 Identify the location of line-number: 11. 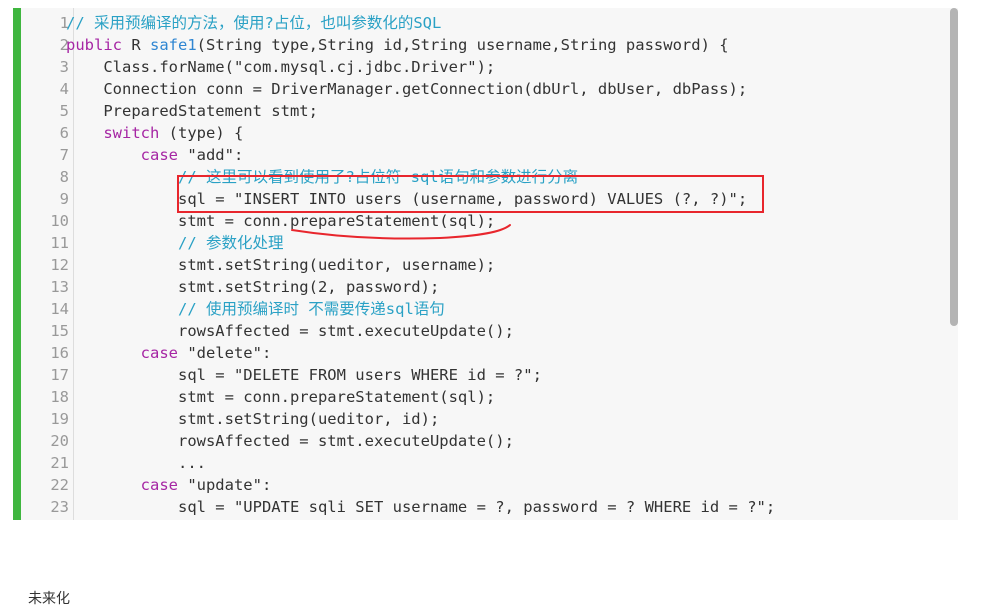
(59, 243).